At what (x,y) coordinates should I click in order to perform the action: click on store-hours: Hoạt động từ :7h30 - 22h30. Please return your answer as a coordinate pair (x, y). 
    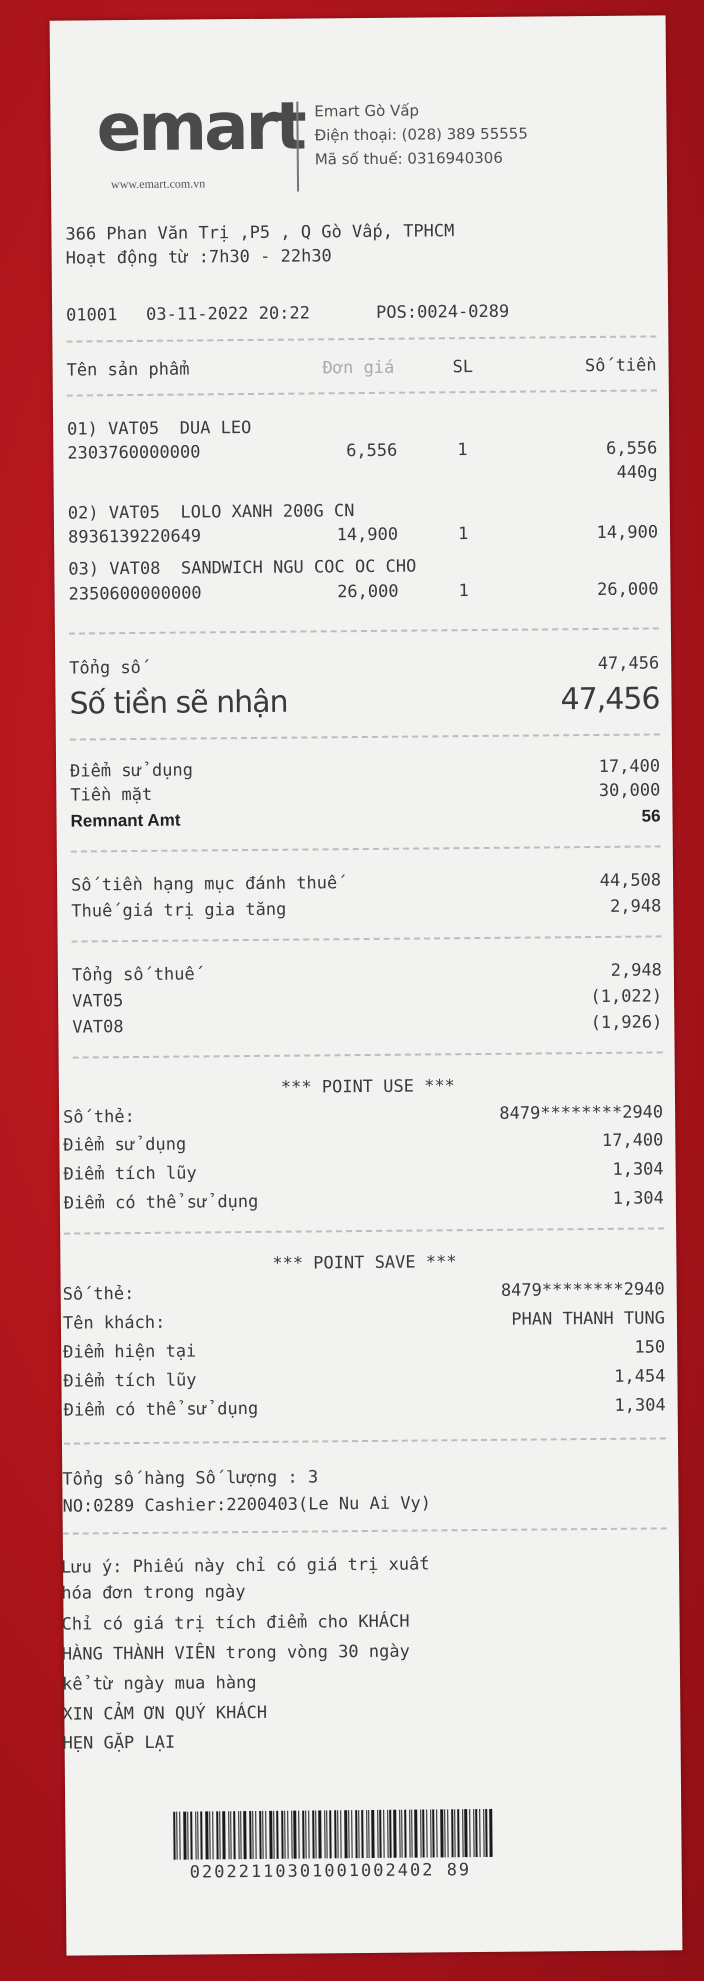
    Looking at the image, I should click on (198, 257).